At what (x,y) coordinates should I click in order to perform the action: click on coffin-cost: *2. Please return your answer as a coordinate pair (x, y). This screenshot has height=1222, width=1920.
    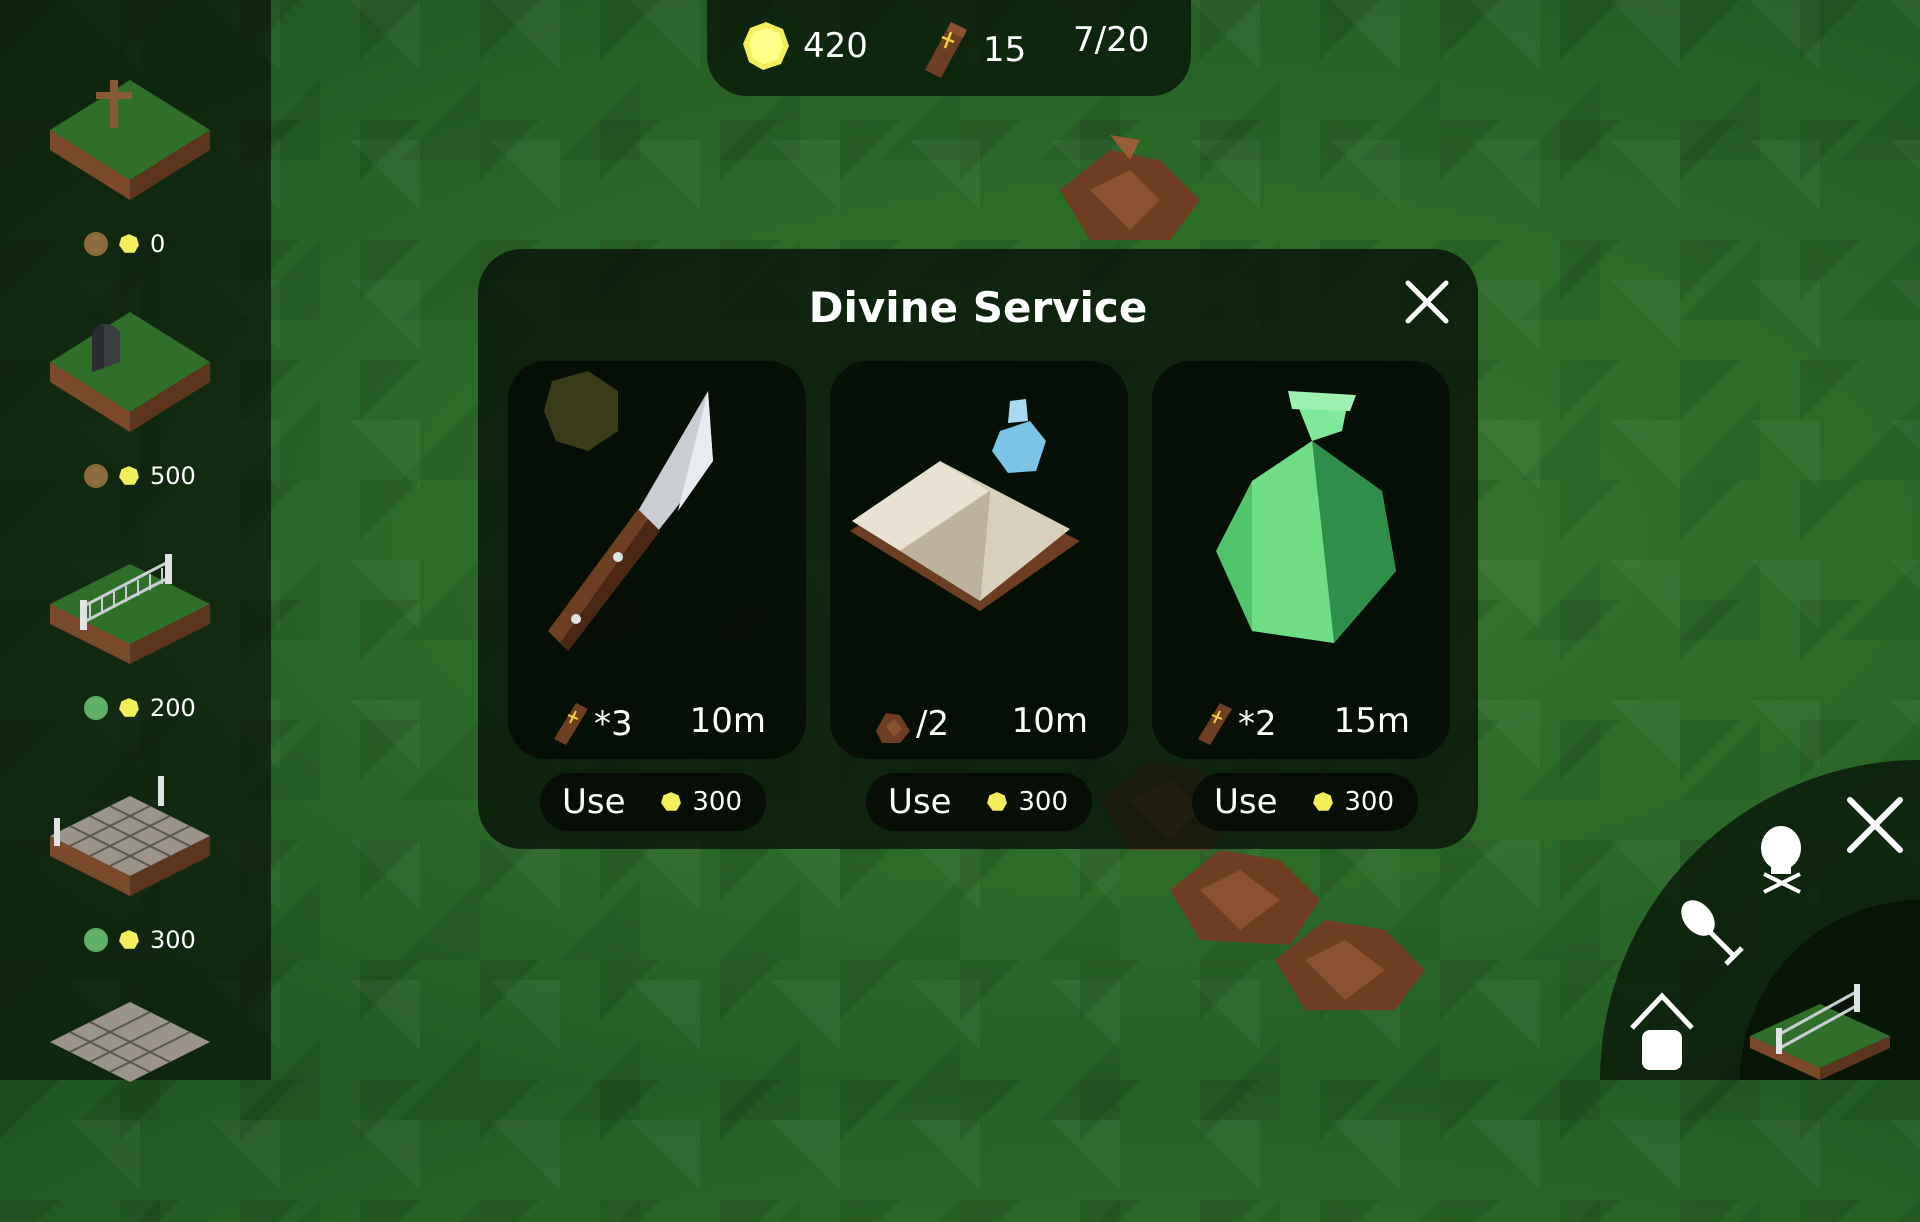
    Looking at the image, I should click on (1235, 724).